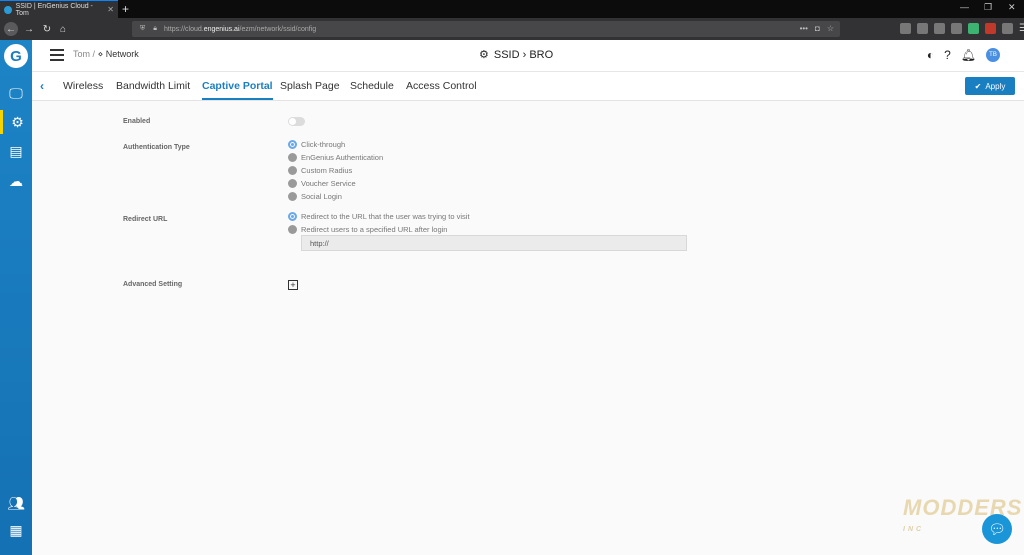 The height and width of the screenshot is (555, 1024). Describe the element at coordinates (81, 54) in the screenshot. I see `breadcrumb-root: Tom` at that location.